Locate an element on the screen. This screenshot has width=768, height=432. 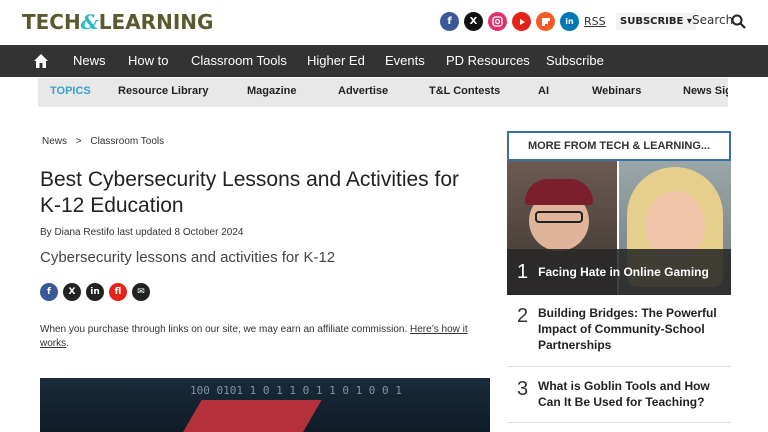
topic-ai: AI is located at coordinates (543, 91).